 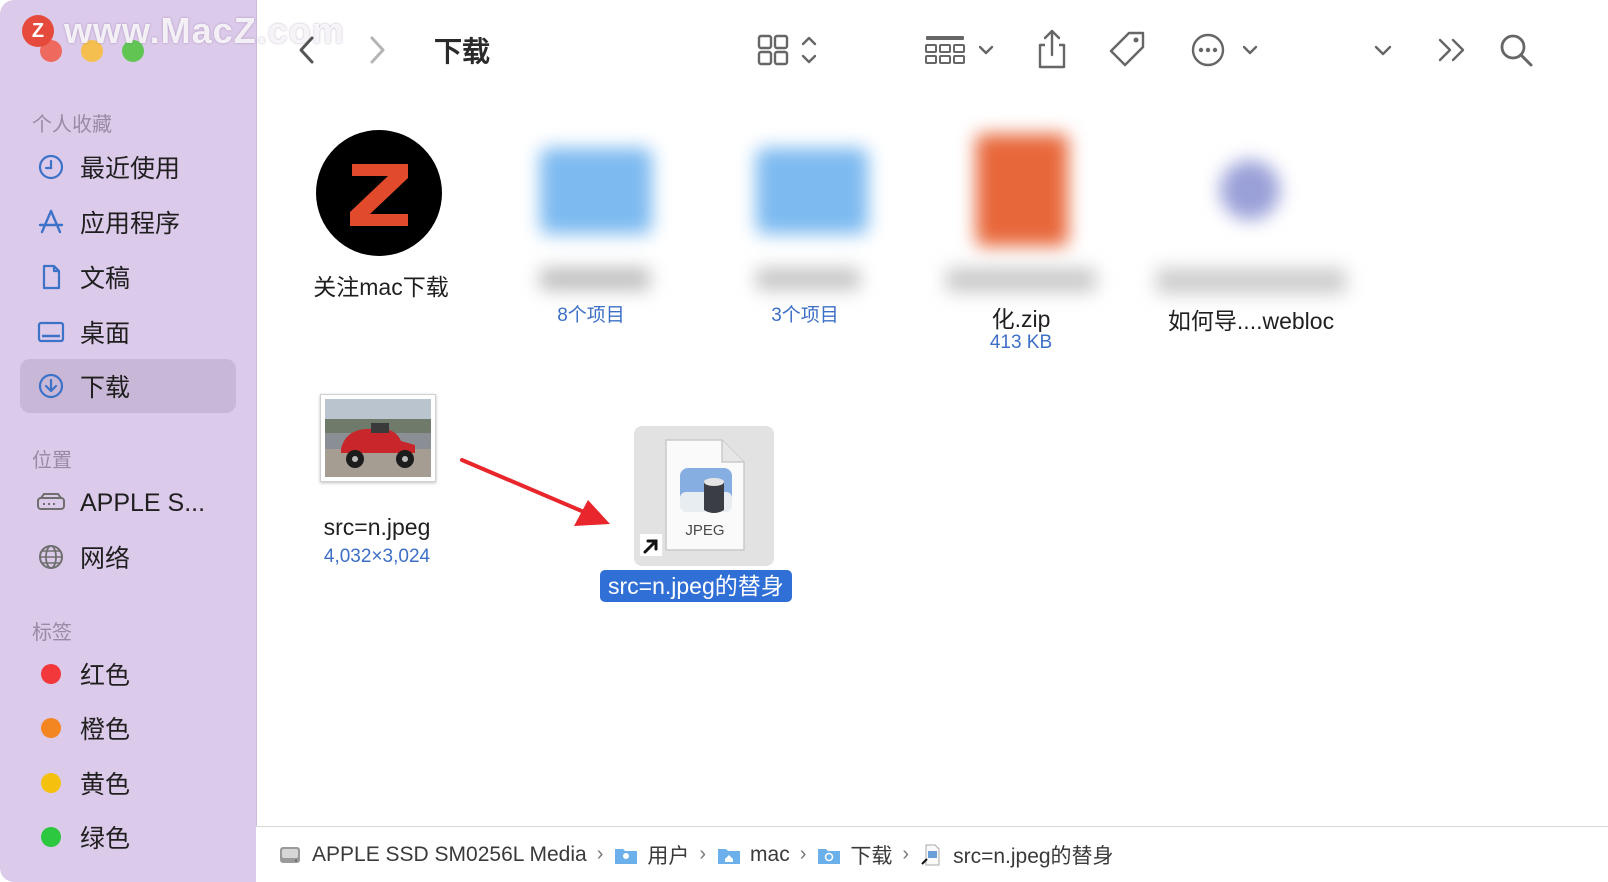 I want to click on group-grid-icon, so click(x=959, y=50).